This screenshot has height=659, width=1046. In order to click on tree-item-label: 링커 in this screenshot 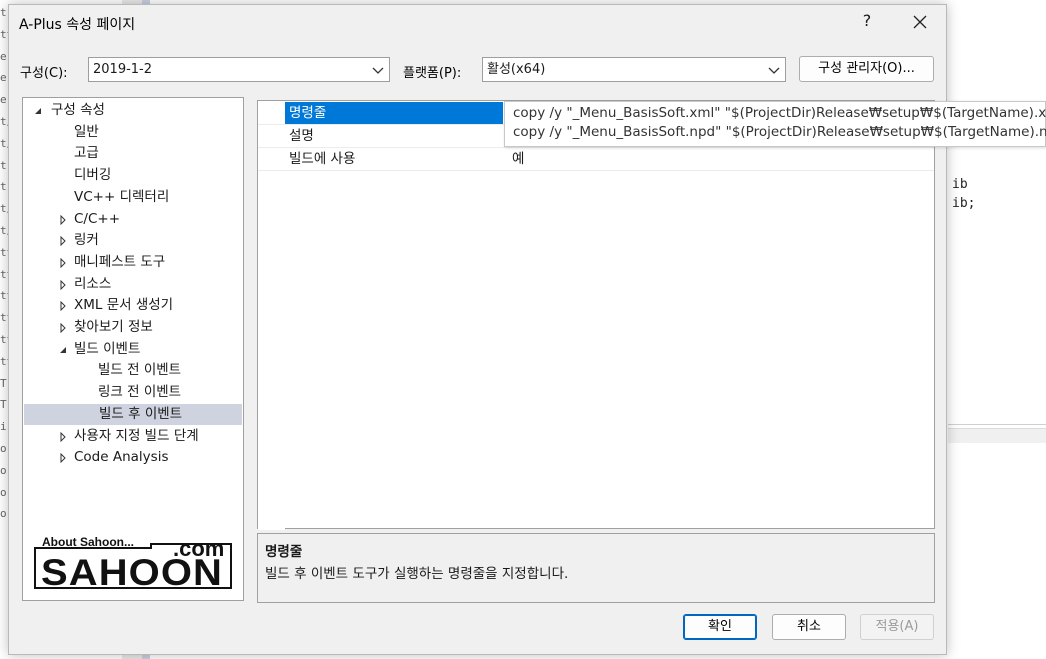, I will do `click(86, 240)`.